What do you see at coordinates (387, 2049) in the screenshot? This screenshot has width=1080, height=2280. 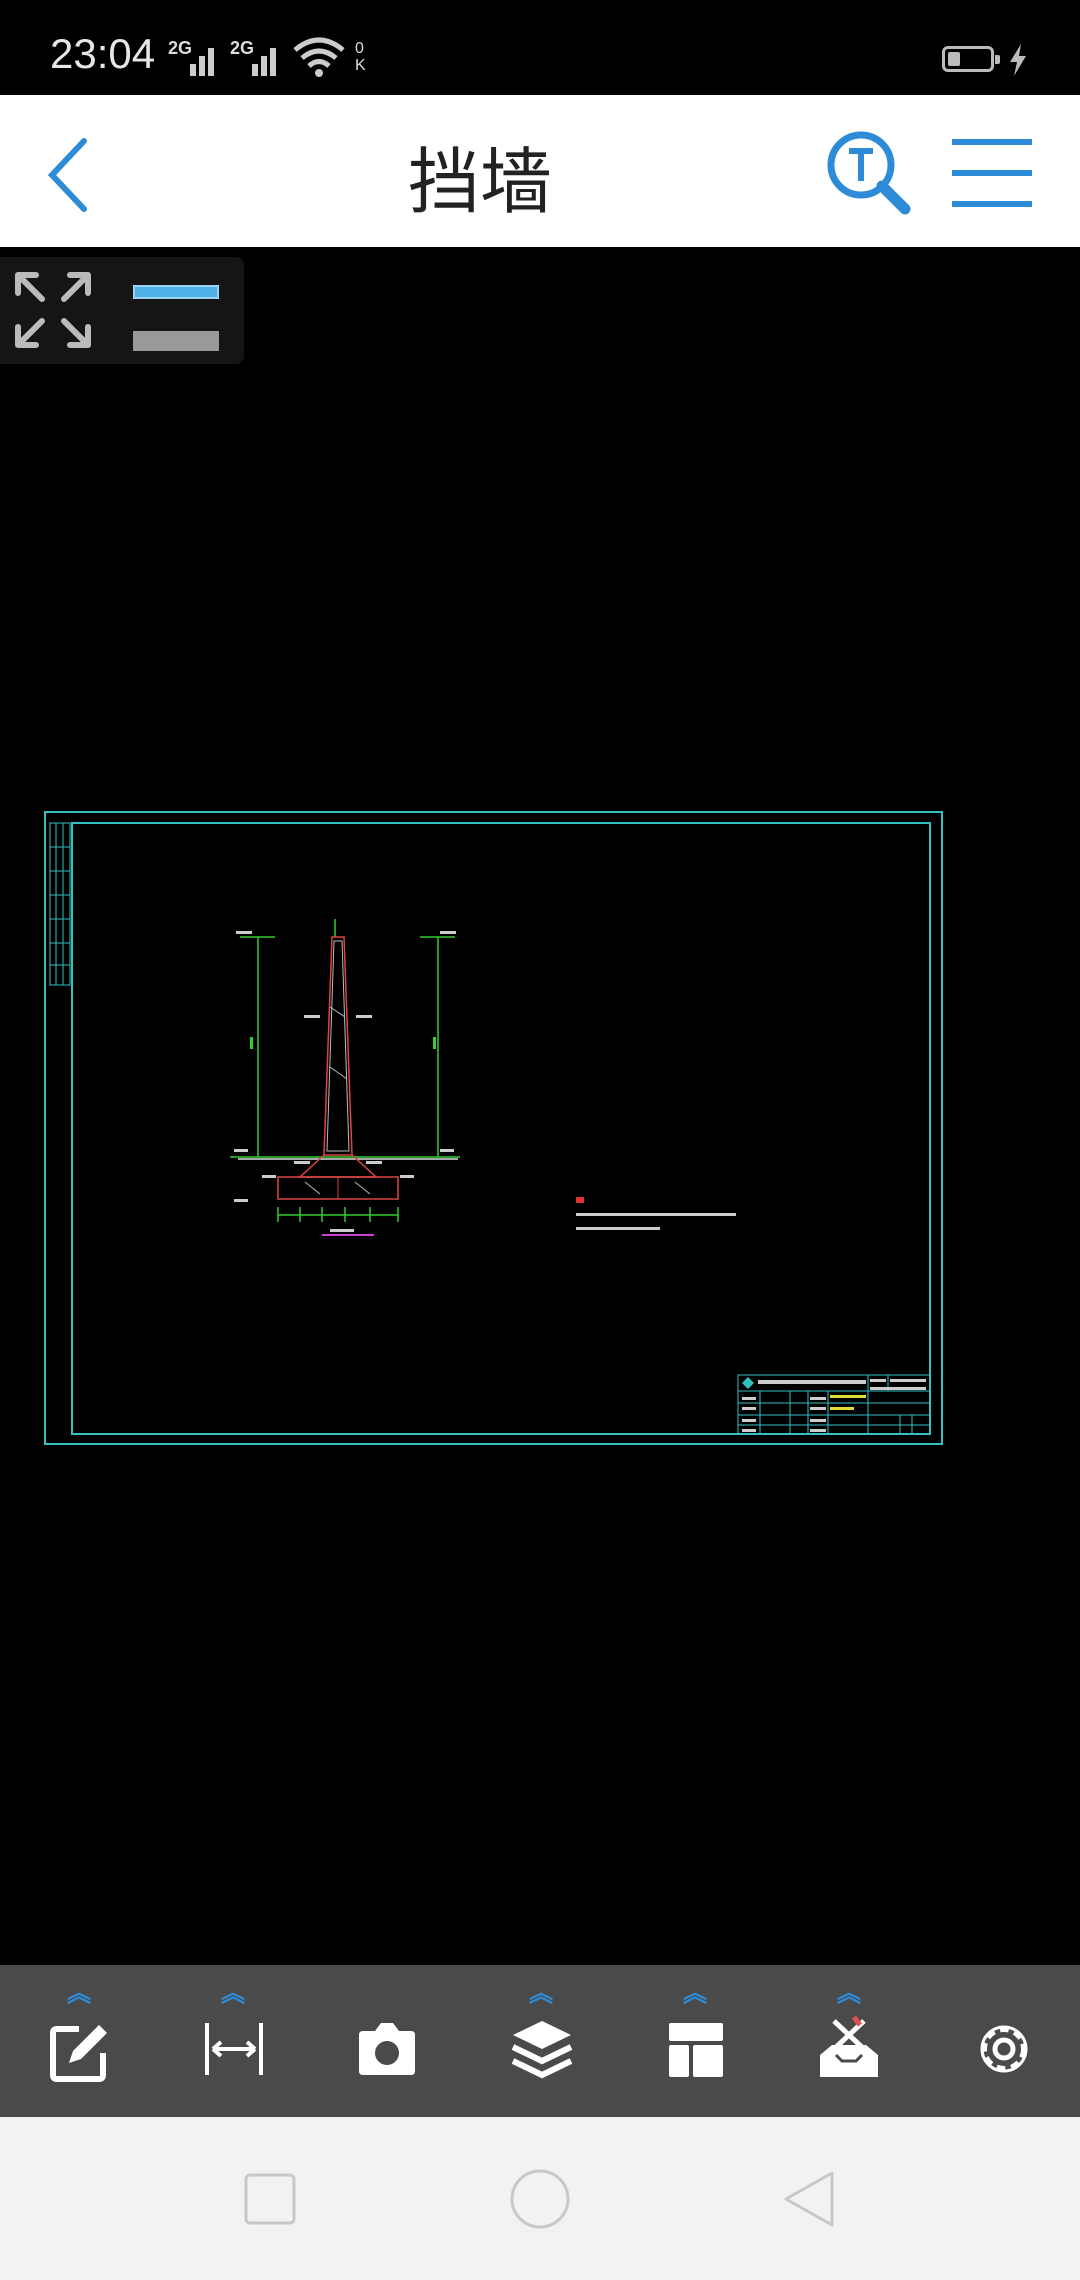 I see `camera-icon` at bounding box center [387, 2049].